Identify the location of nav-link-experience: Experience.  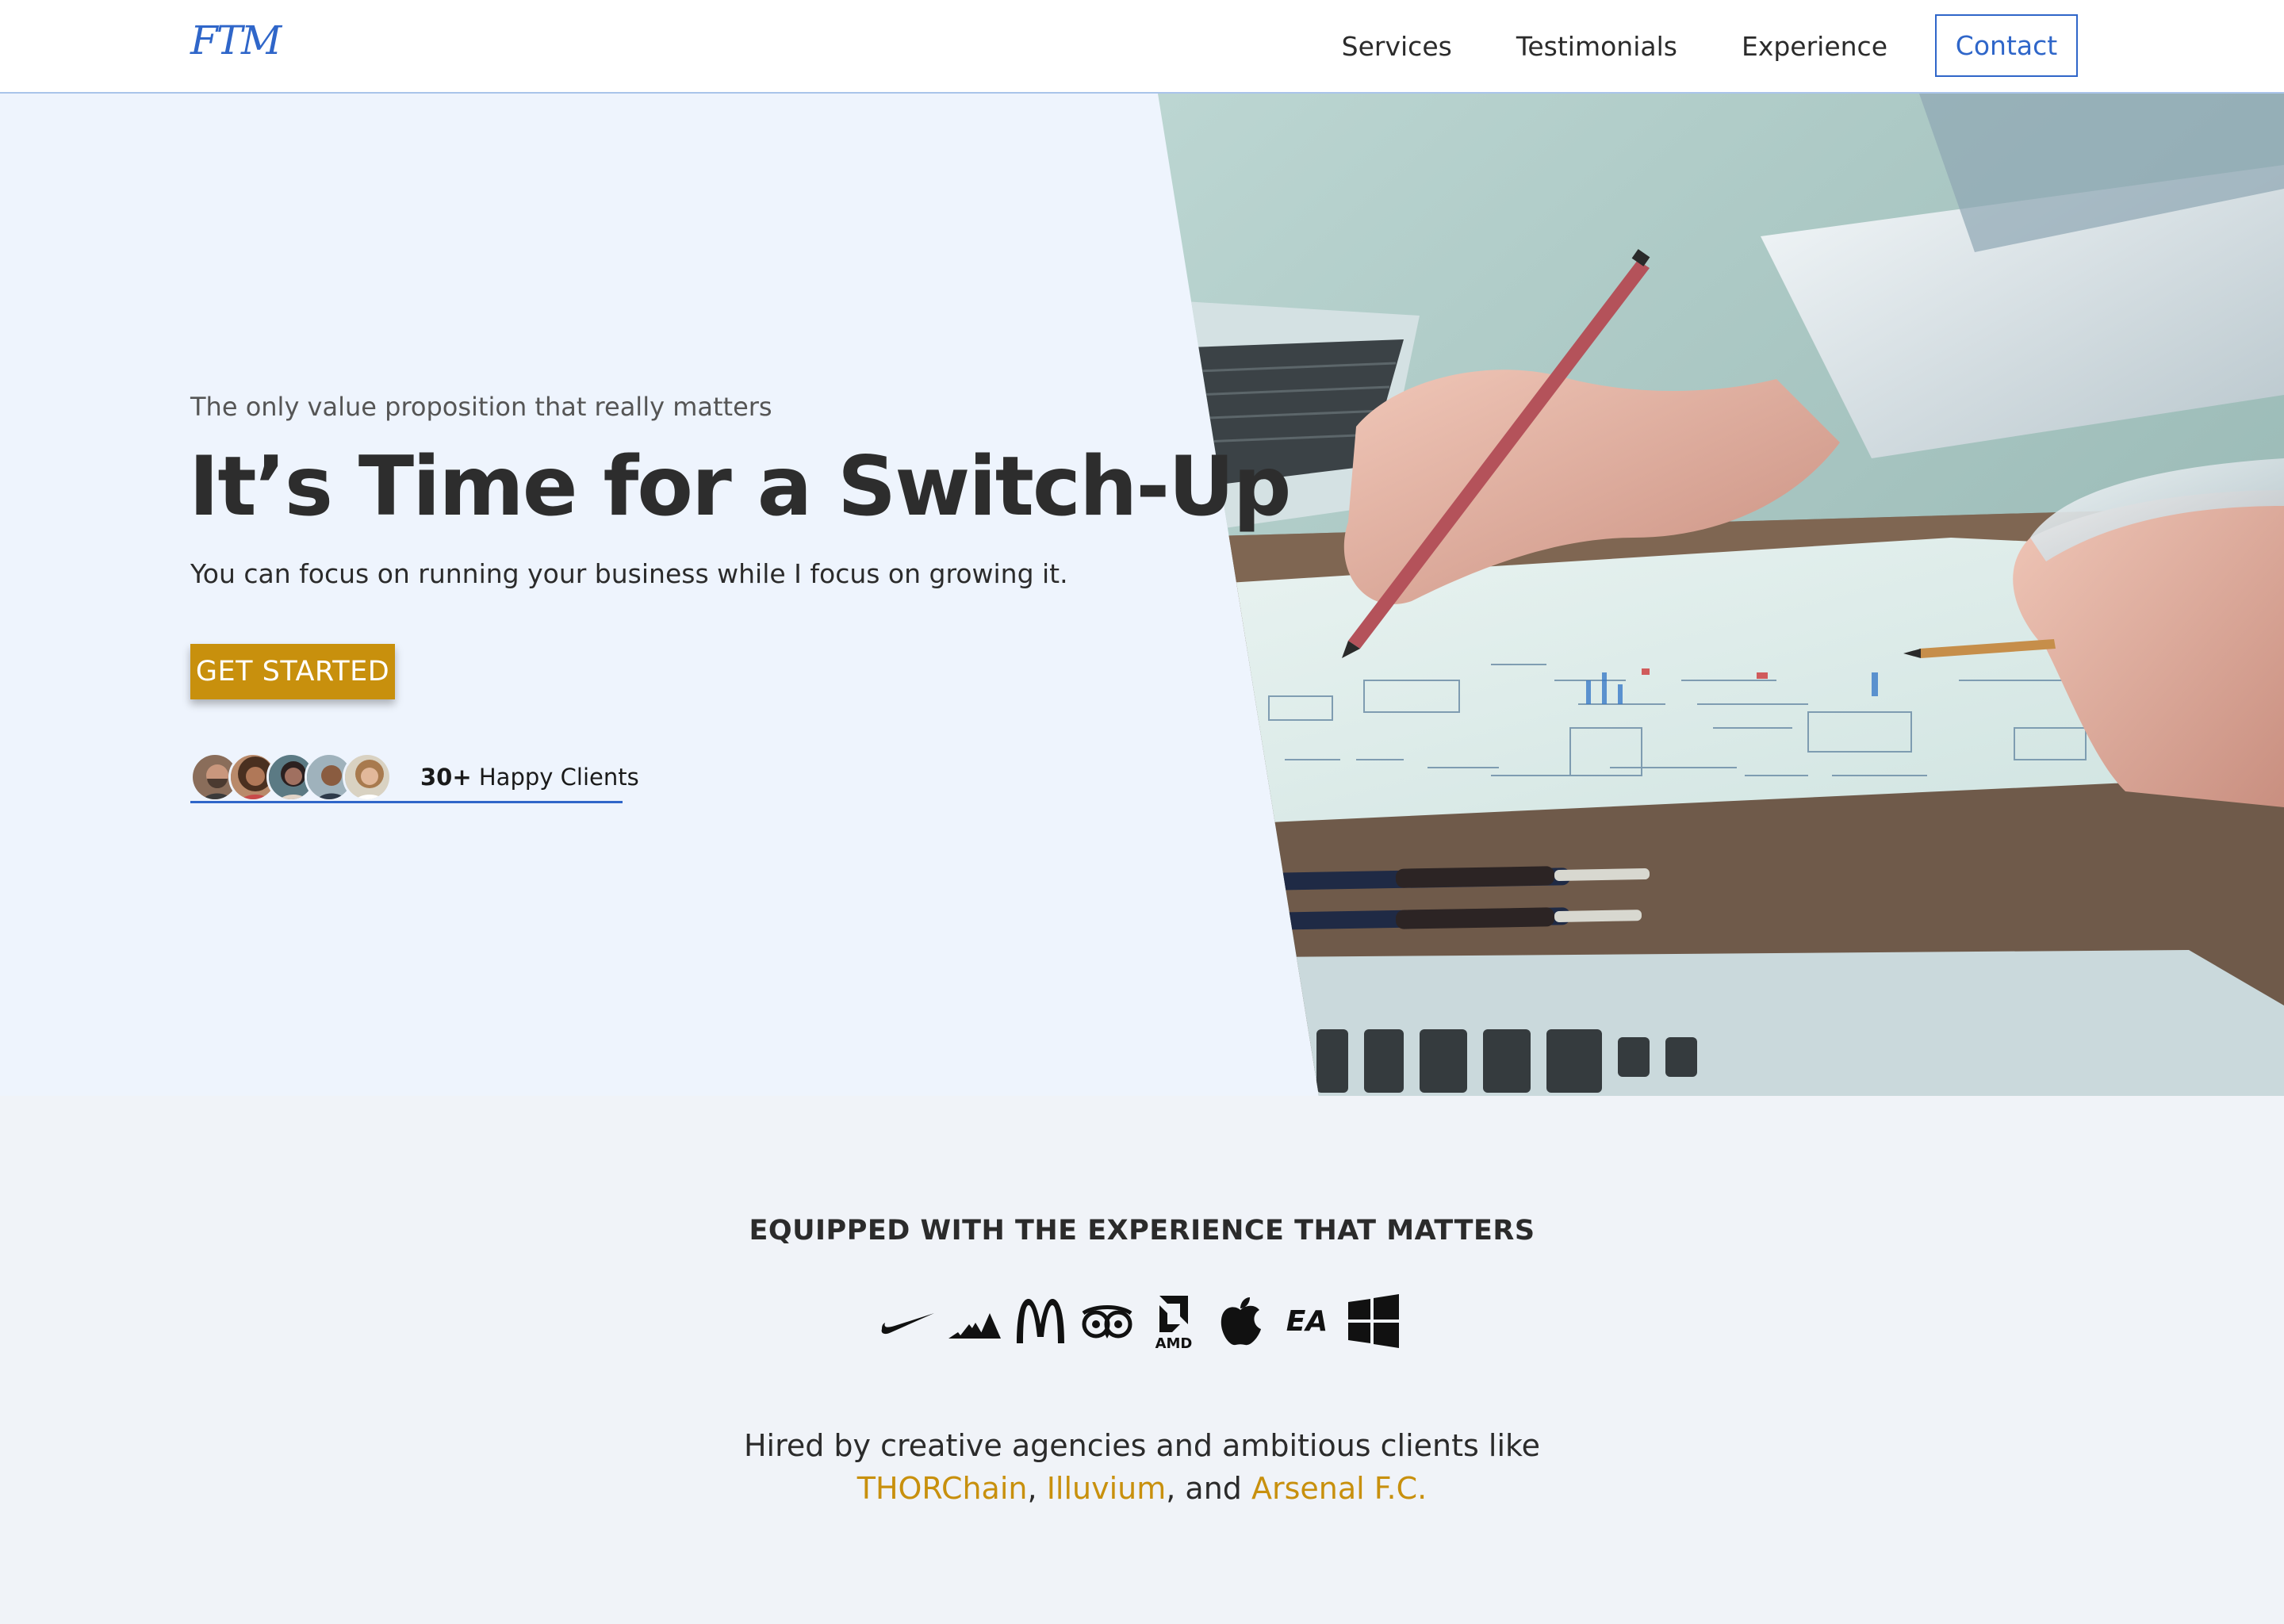
(1814, 46).